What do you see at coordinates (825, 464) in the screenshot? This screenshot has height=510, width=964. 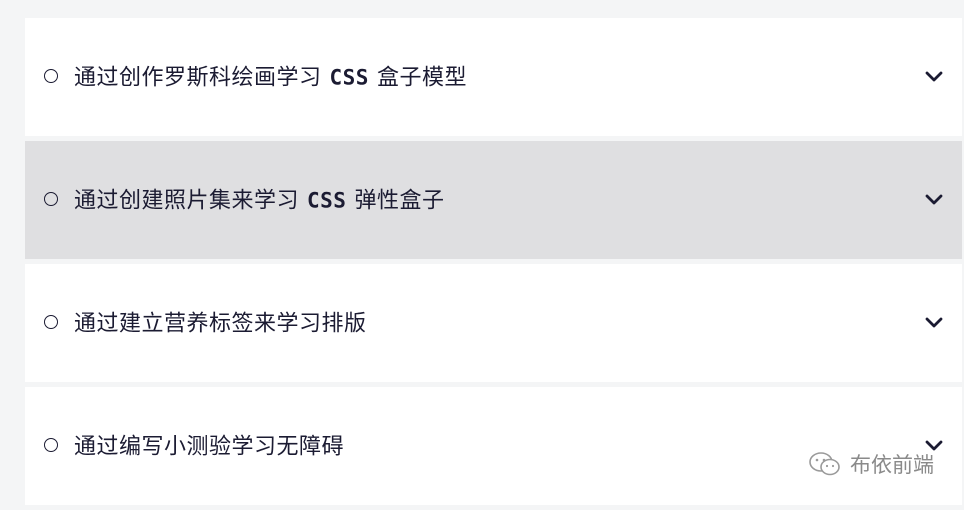 I see `wechat-icon` at bounding box center [825, 464].